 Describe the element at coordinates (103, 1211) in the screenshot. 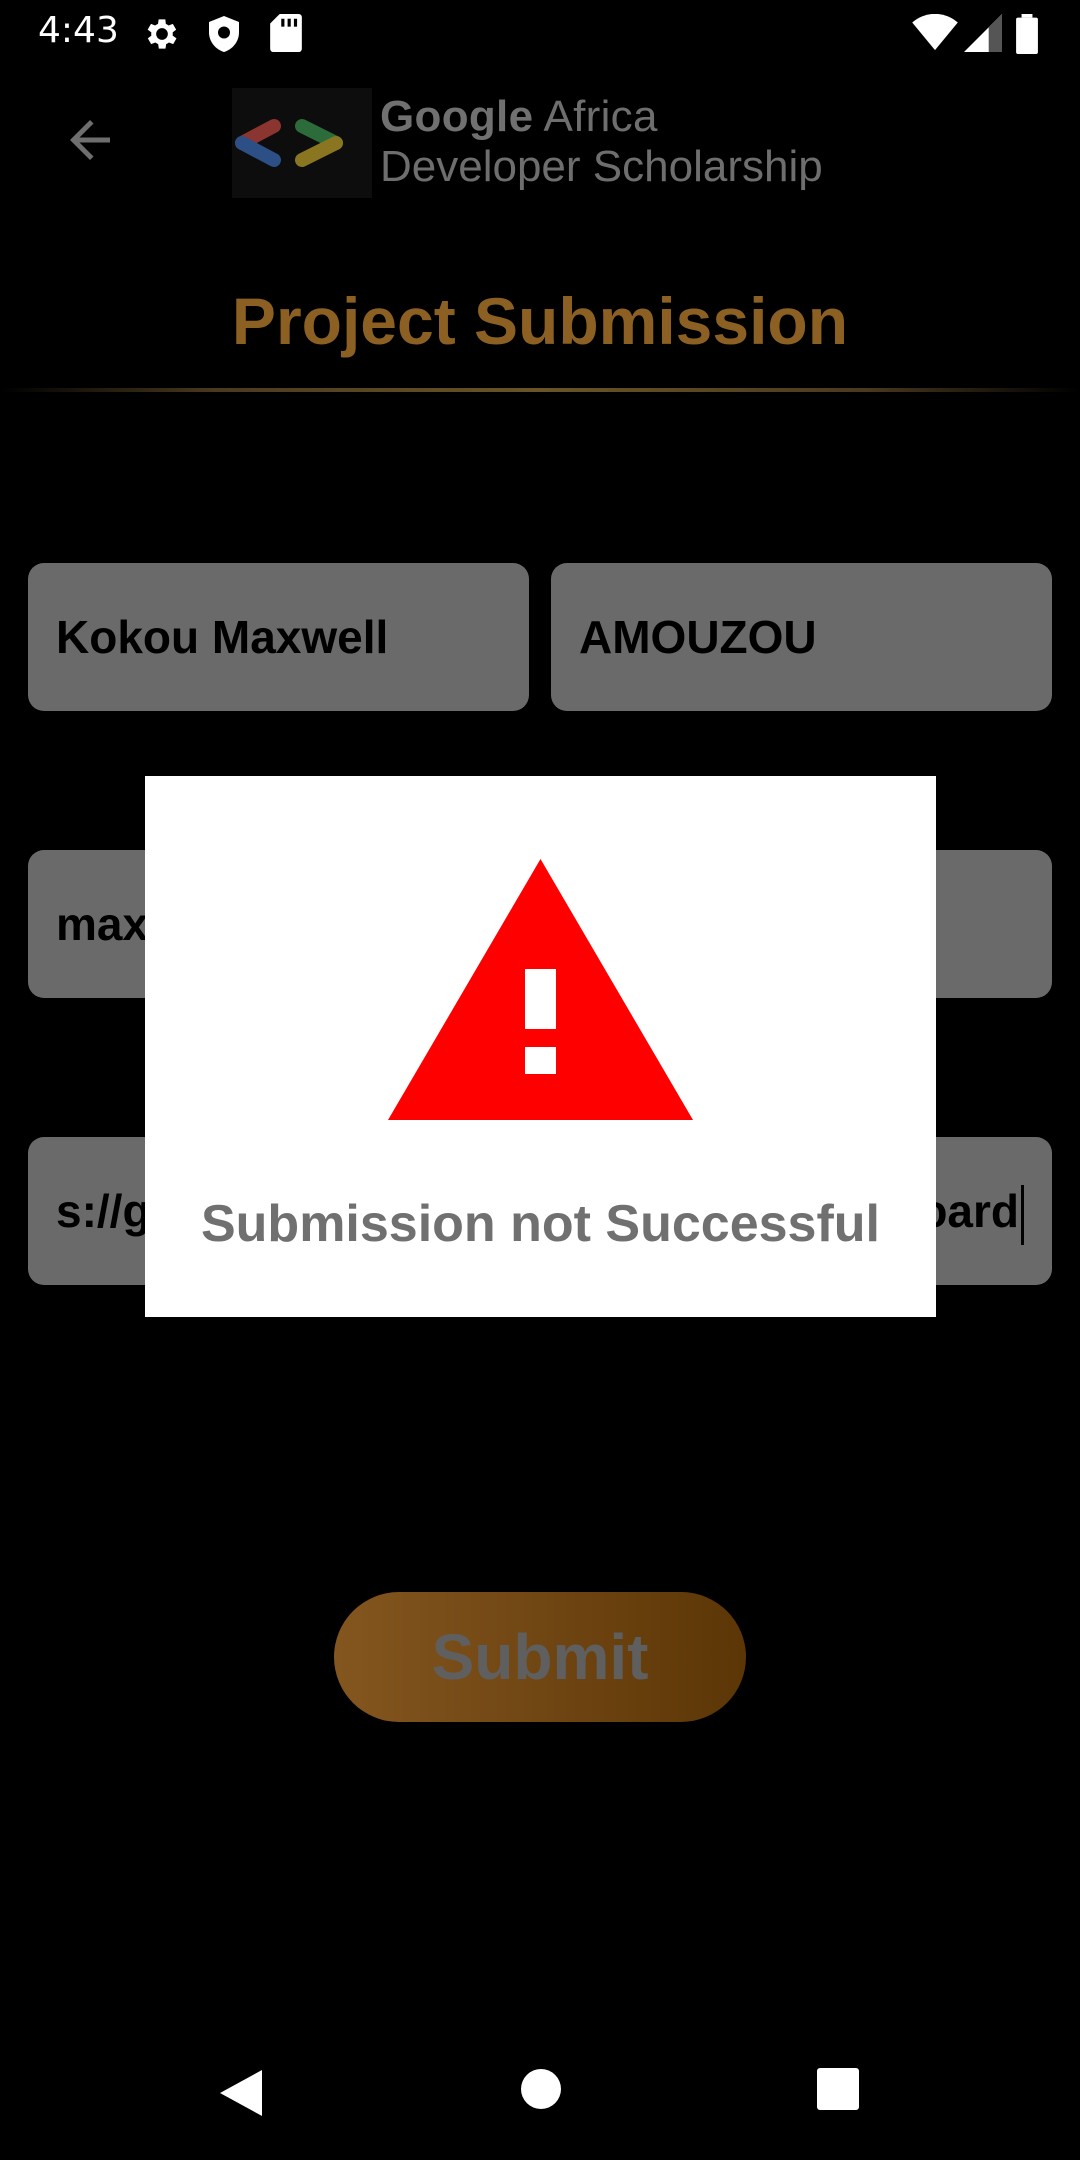

I see `github-link-start: s://g` at that location.